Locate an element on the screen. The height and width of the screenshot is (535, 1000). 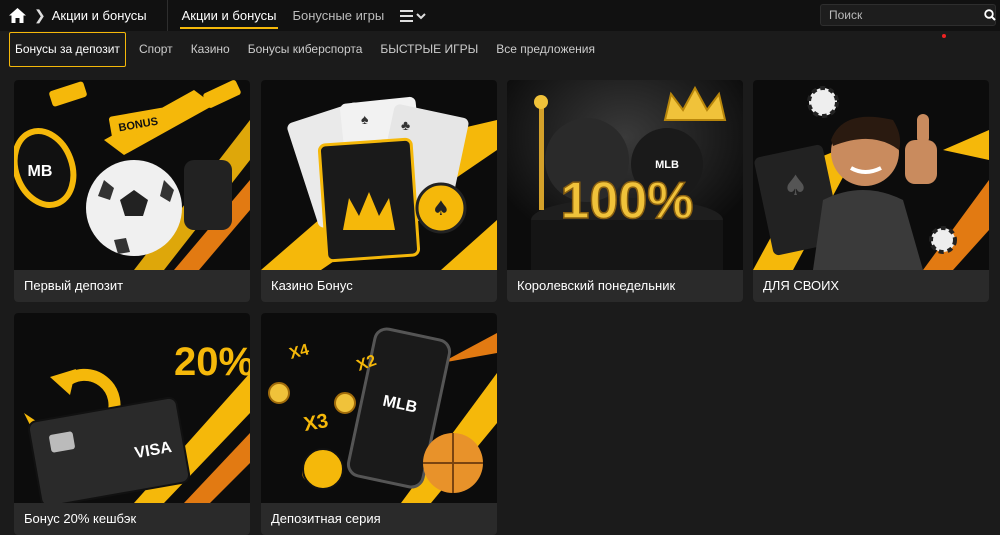
chevron-down-icon is located at coordinates (421, 15).